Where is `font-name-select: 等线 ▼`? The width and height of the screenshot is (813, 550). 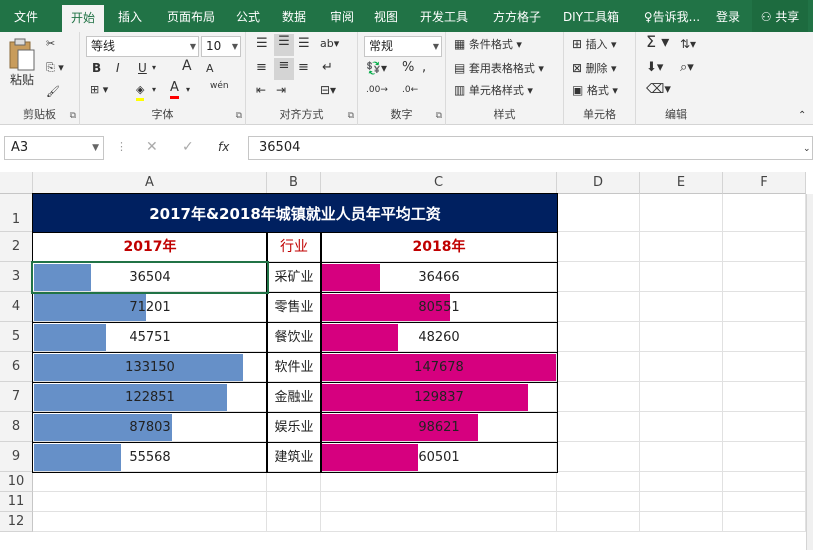 font-name-select: 等线 ▼ is located at coordinates (142, 46).